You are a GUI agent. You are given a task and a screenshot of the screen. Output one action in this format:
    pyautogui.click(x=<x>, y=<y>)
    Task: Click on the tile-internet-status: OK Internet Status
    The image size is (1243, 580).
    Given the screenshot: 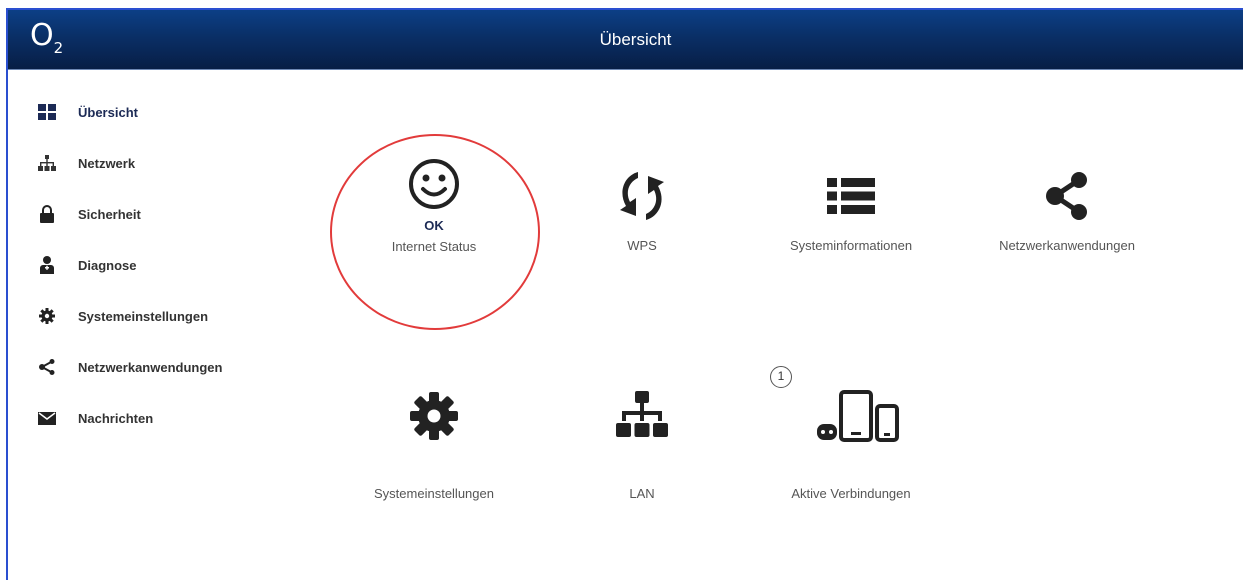 What is the action you would take?
    pyautogui.click(x=434, y=205)
    